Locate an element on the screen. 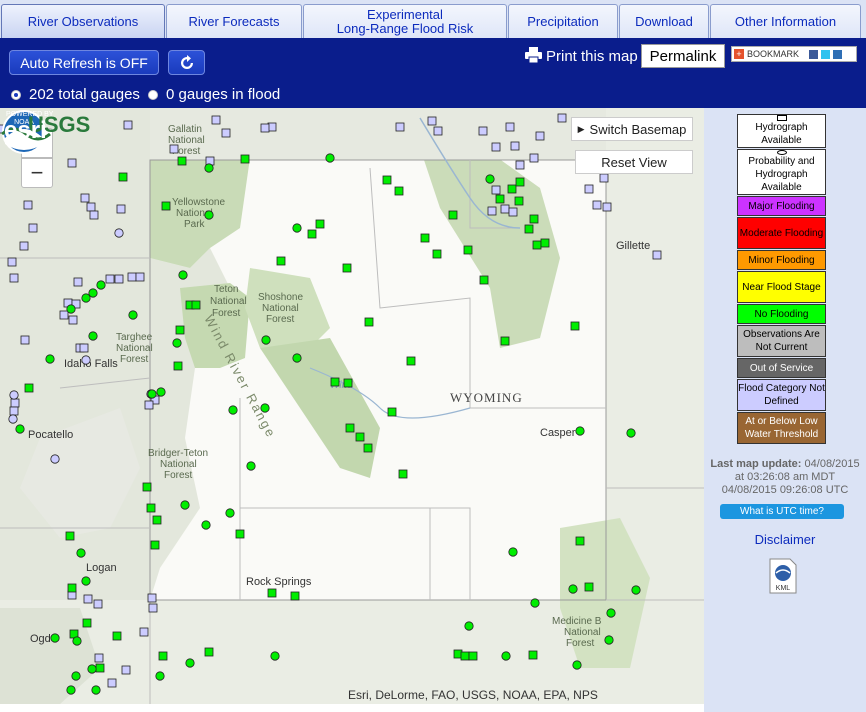 Image resolution: width=866 pixels, height=712 pixels. kml-download-icon: KML is located at coordinates (783, 576).